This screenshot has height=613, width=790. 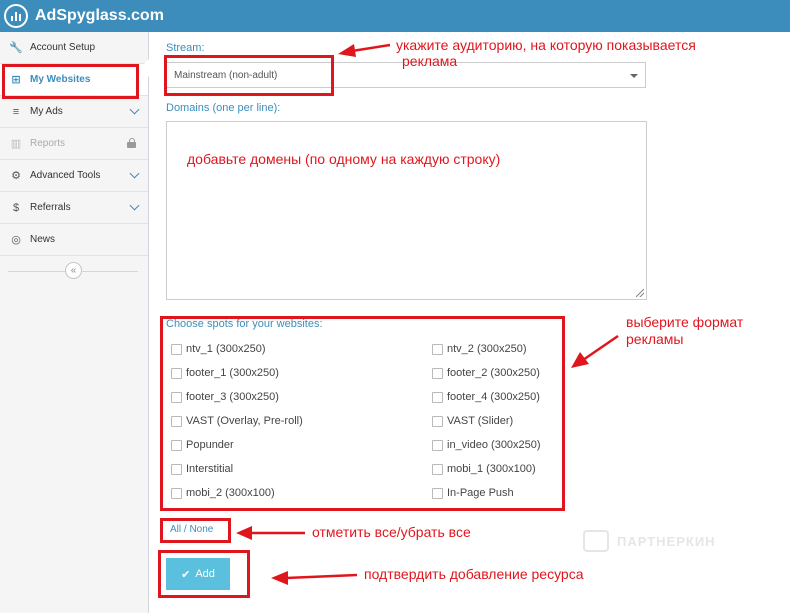 I want to click on sidebar-item-label: Advanced Tools, so click(x=65, y=175).